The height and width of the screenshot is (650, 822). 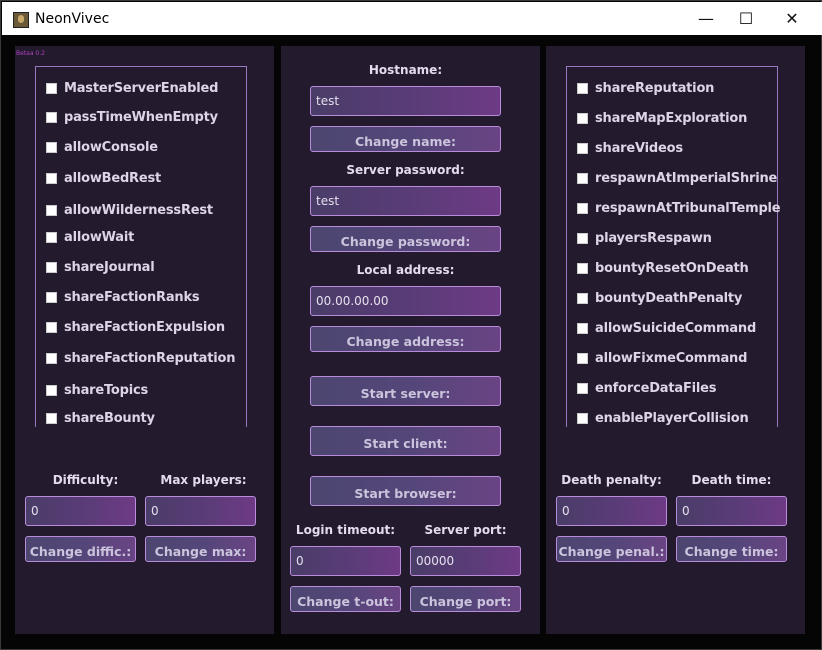 What do you see at coordinates (80, 511) in the screenshot?
I see `difficulty-input: 0` at bounding box center [80, 511].